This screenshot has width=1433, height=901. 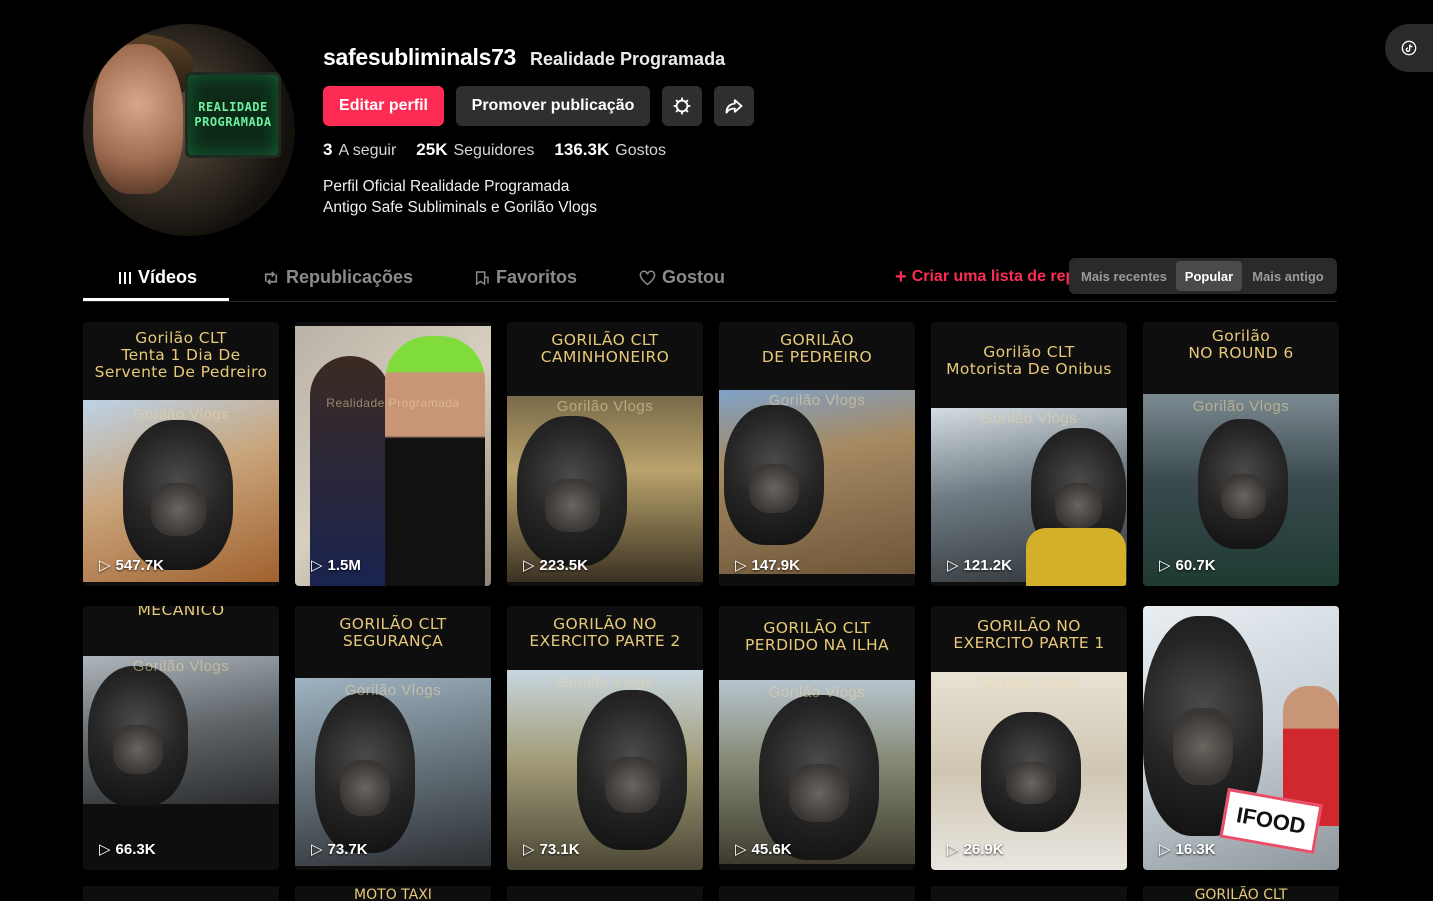 I want to click on promote-post-button: Promover publicação, so click(x=553, y=106).